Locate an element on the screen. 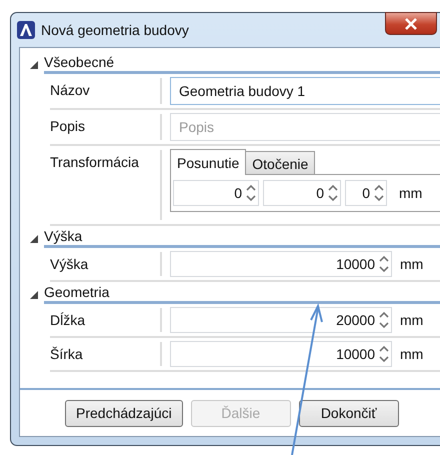 This screenshot has height=455, width=440. close-button is located at coordinates (411, 23).